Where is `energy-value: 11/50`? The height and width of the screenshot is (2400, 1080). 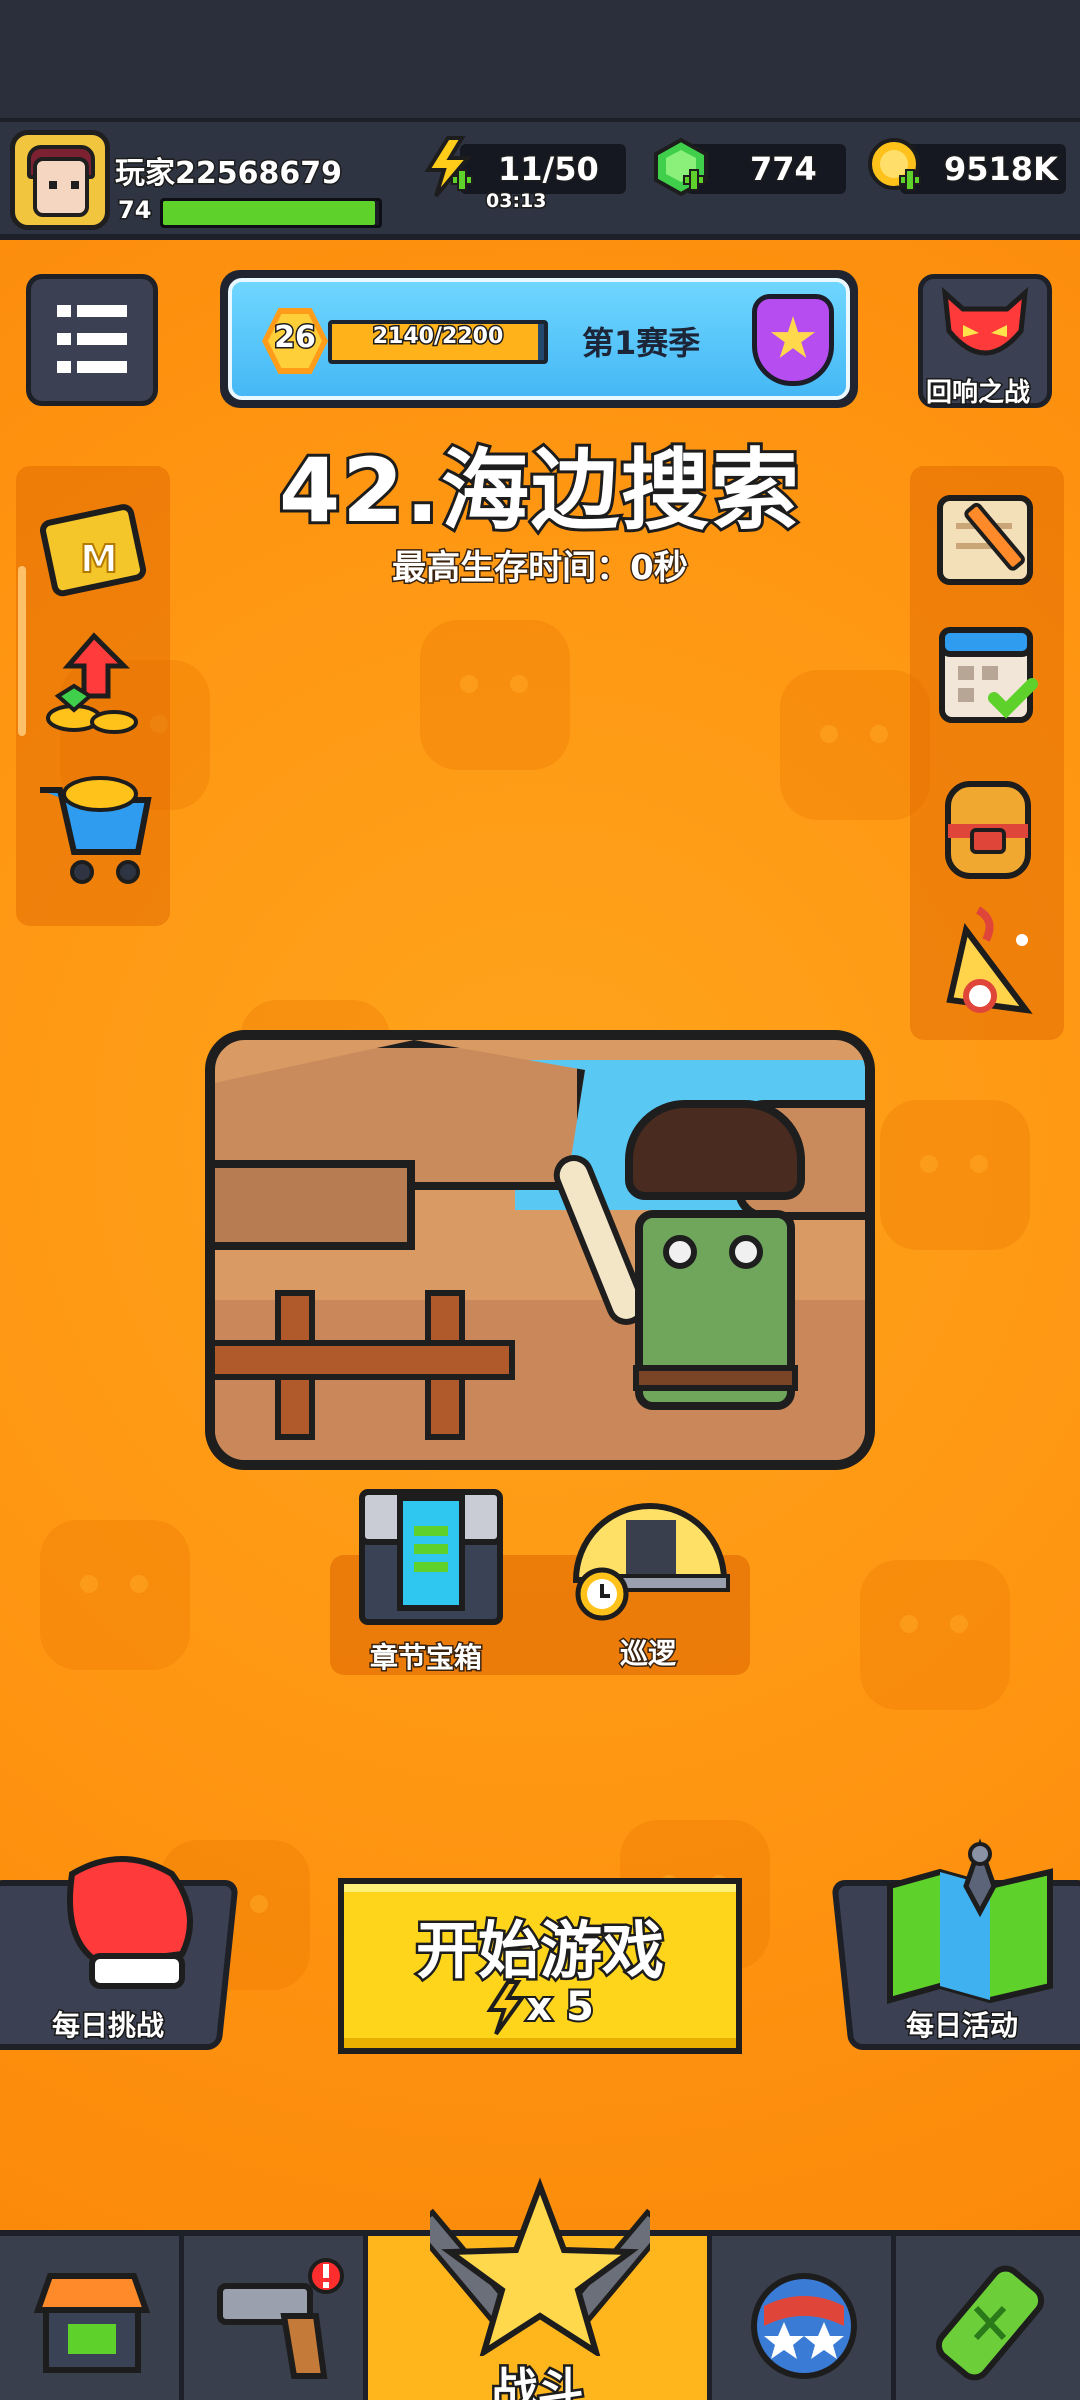 energy-value: 11/50 is located at coordinates (549, 169).